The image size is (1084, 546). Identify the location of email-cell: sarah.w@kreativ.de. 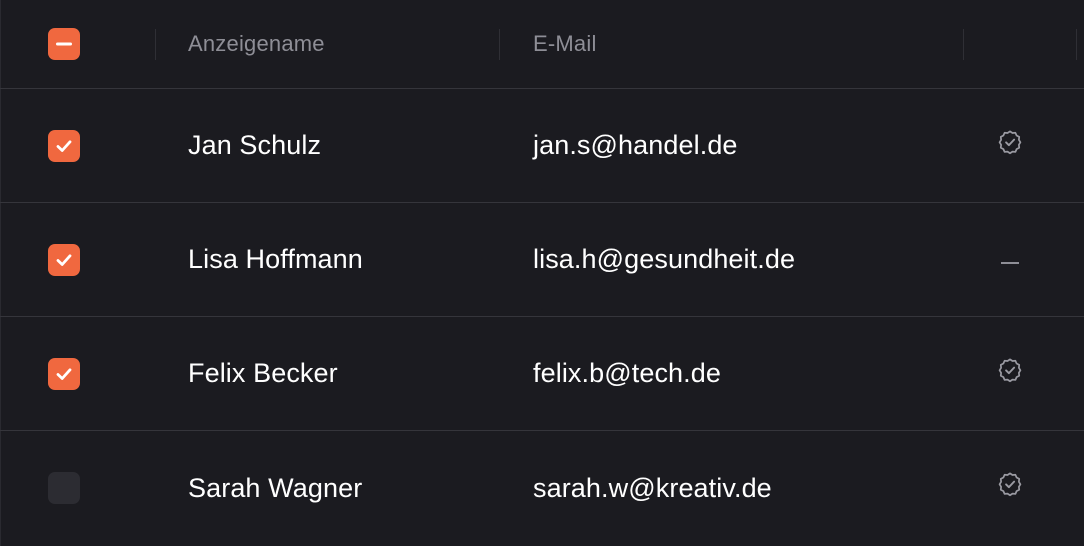
(733, 488).